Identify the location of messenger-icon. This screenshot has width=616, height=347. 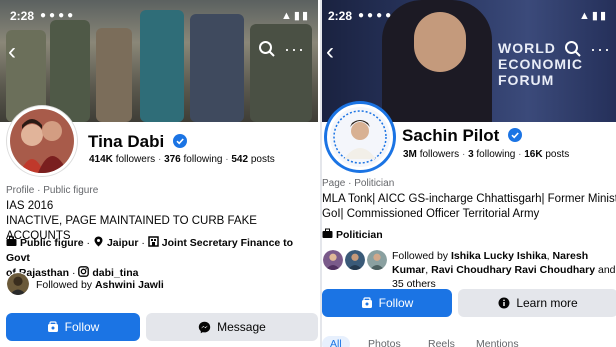
(204, 327).